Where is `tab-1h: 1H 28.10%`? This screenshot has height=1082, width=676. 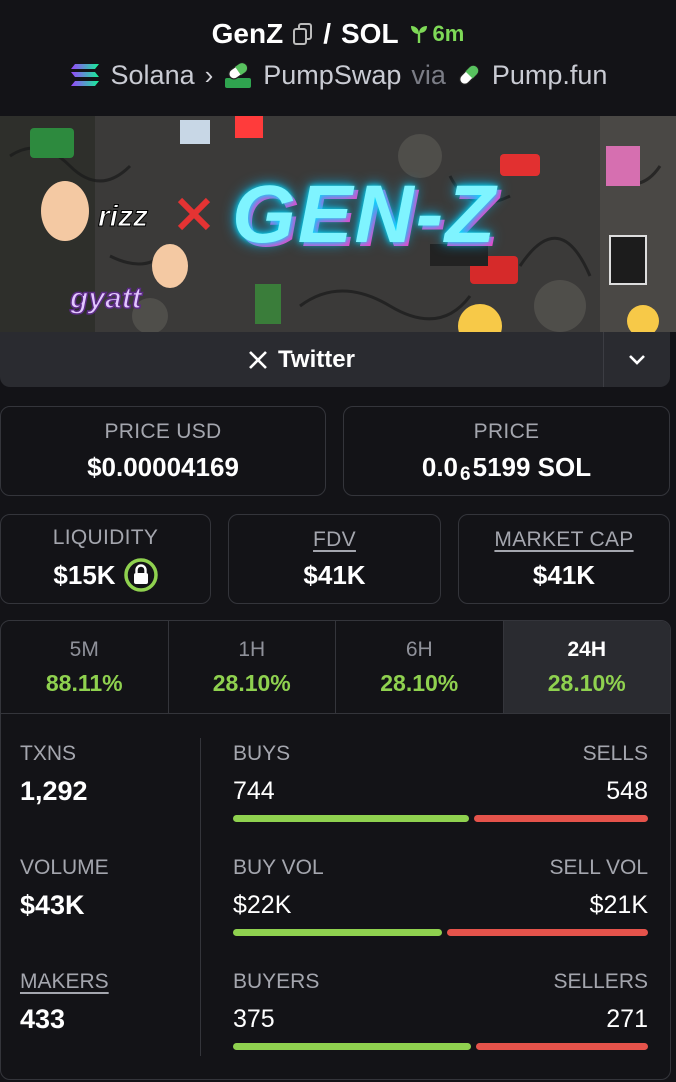
tab-1h: 1H 28.10% is located at coordinates (252, 667).